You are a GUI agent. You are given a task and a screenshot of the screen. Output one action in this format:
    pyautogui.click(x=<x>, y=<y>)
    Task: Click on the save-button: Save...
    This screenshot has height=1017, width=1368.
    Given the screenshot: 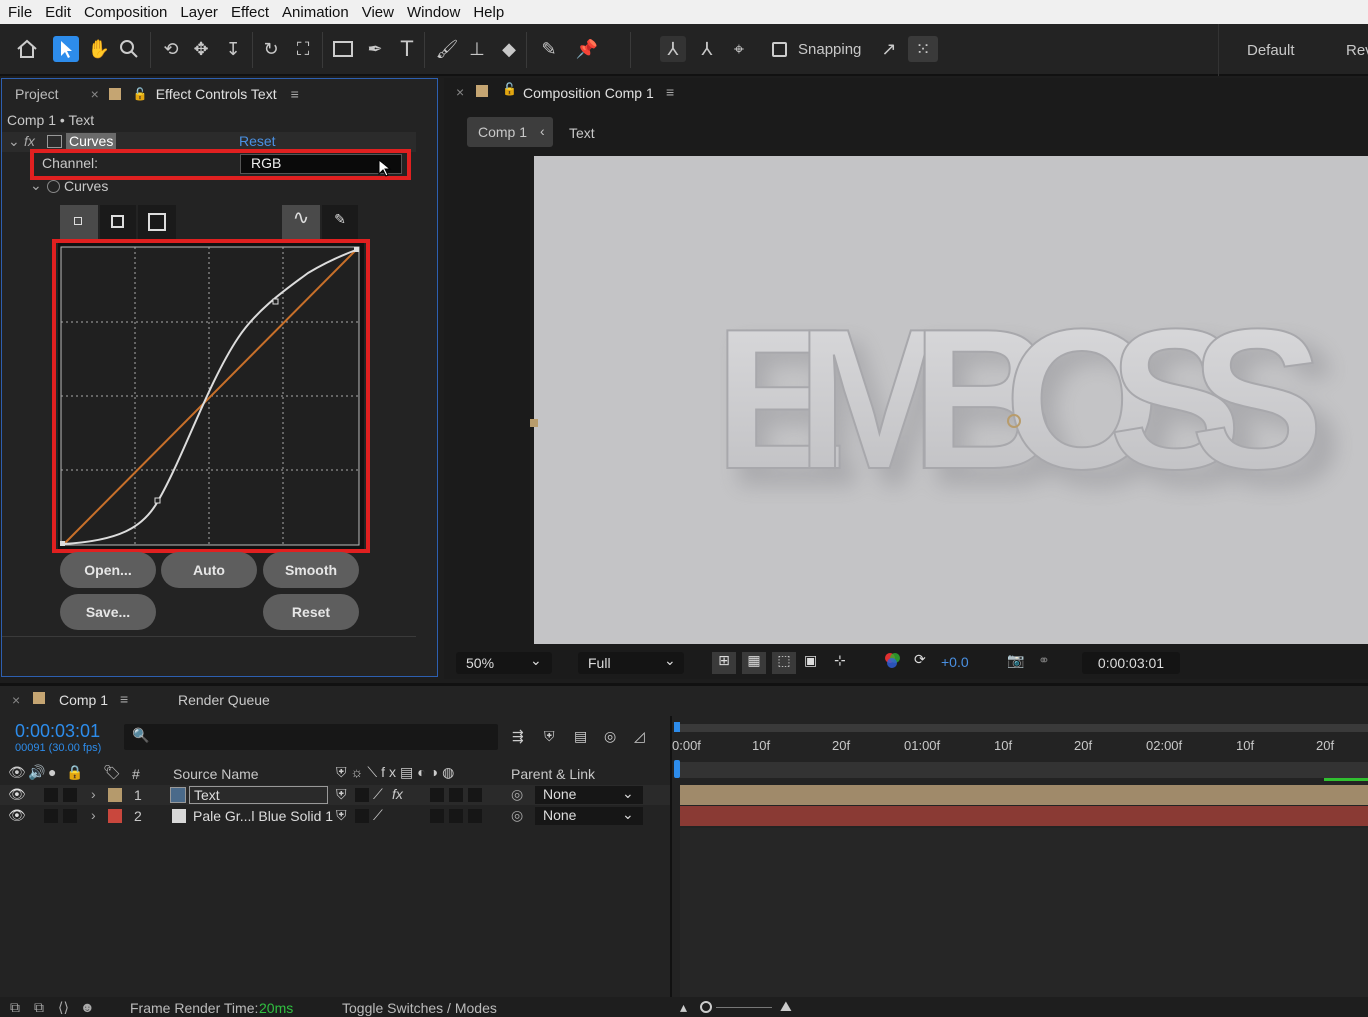 What is the action you would take?
    pyautogui.click(x=108, y=612)
    